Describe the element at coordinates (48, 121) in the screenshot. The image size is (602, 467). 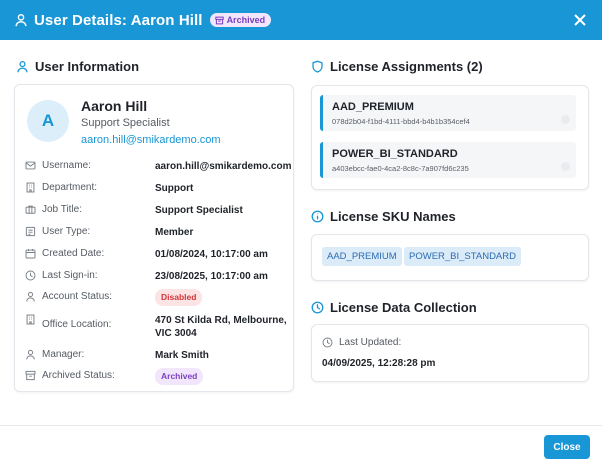
I see `avatar: A` at that location.